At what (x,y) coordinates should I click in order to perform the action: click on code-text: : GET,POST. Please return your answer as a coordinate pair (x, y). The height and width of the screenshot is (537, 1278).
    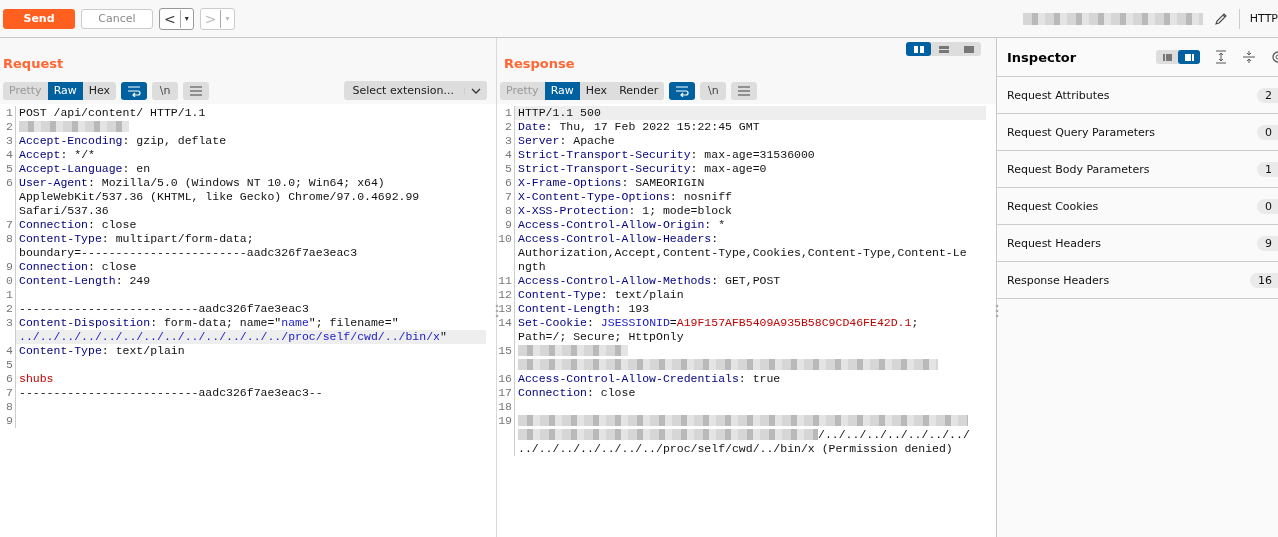
    Looking at the image, I should click on (746, 280).